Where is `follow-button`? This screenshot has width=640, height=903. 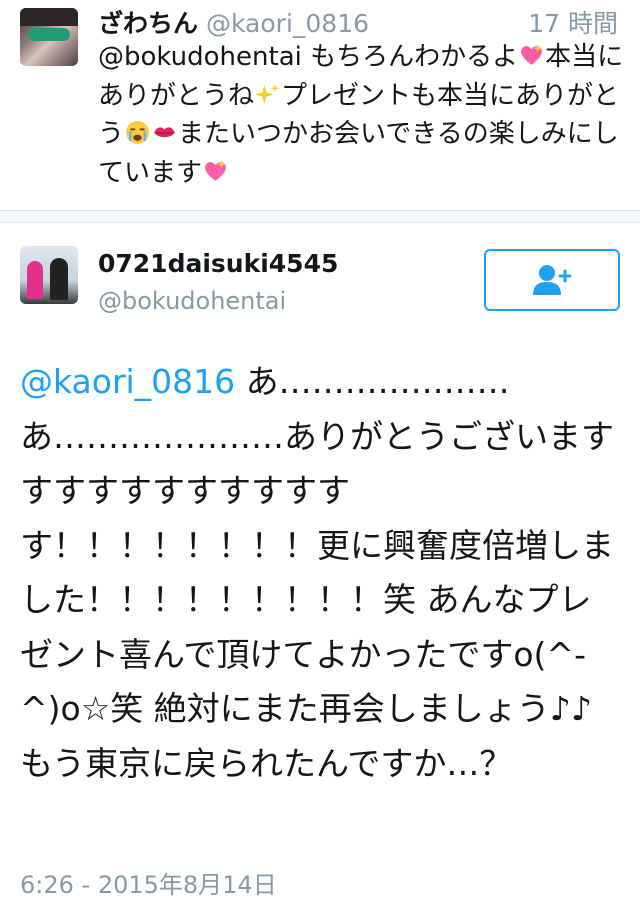 follow-button is located at coordinates (552, 280).